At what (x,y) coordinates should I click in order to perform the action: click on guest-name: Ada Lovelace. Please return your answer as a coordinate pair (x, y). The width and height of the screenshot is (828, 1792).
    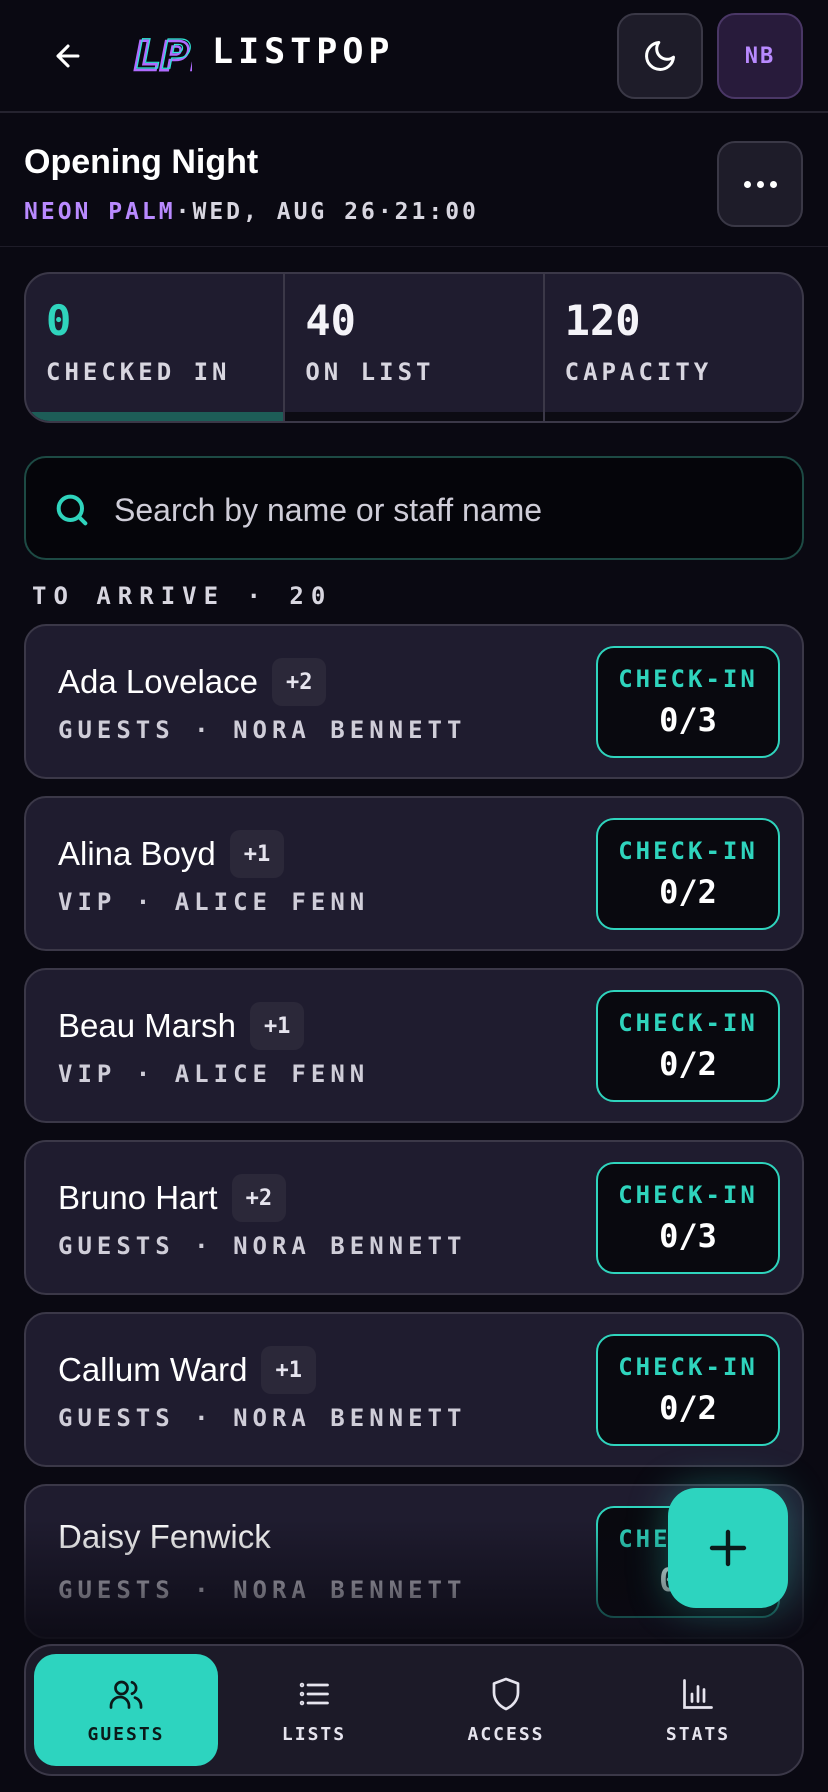
    Looking at the image, I should click on (158, 681).